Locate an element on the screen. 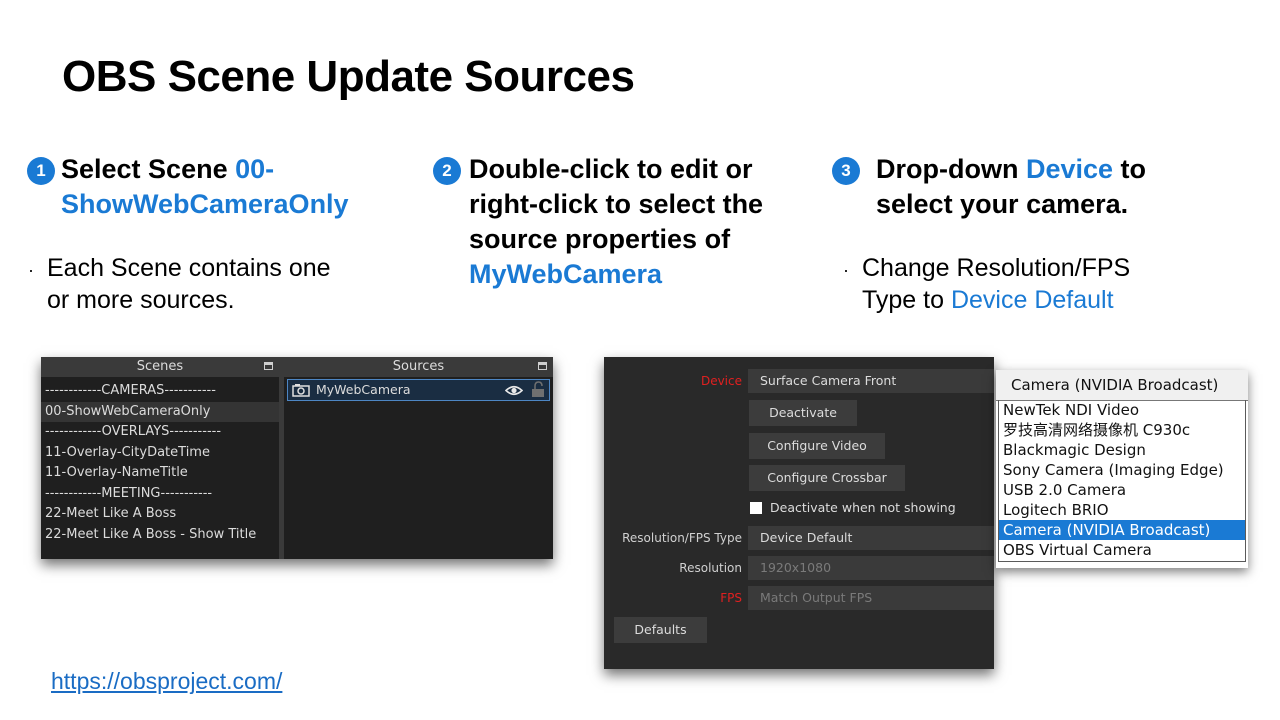 This screenshot has height=720, width=1280. step-1-scene-name-a: 00- is located at coordinates (255, 169).